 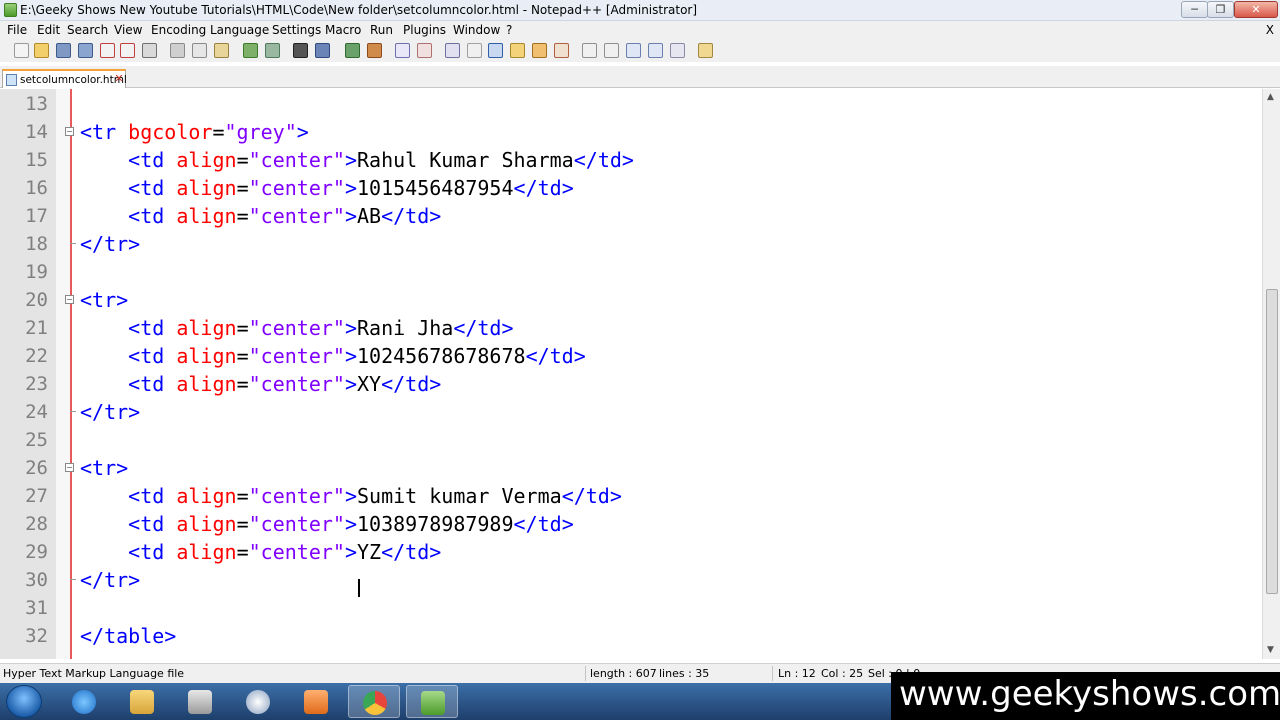 I want to click on line-number: 30, so click(x=36, y=580).